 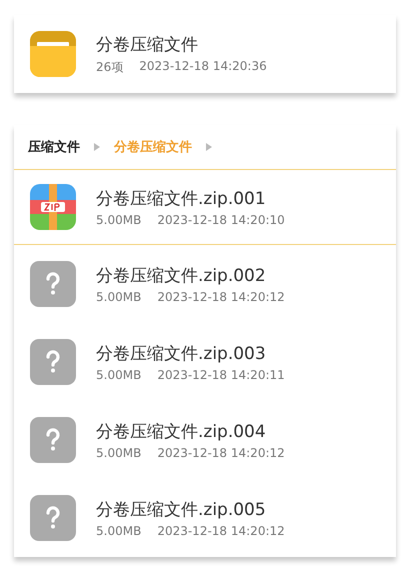 What do you see at coordinates (203, 66) in the screenshot?
I see `modified-time: 2023-12-18 14:20:36` at bounding box center [203, 66].